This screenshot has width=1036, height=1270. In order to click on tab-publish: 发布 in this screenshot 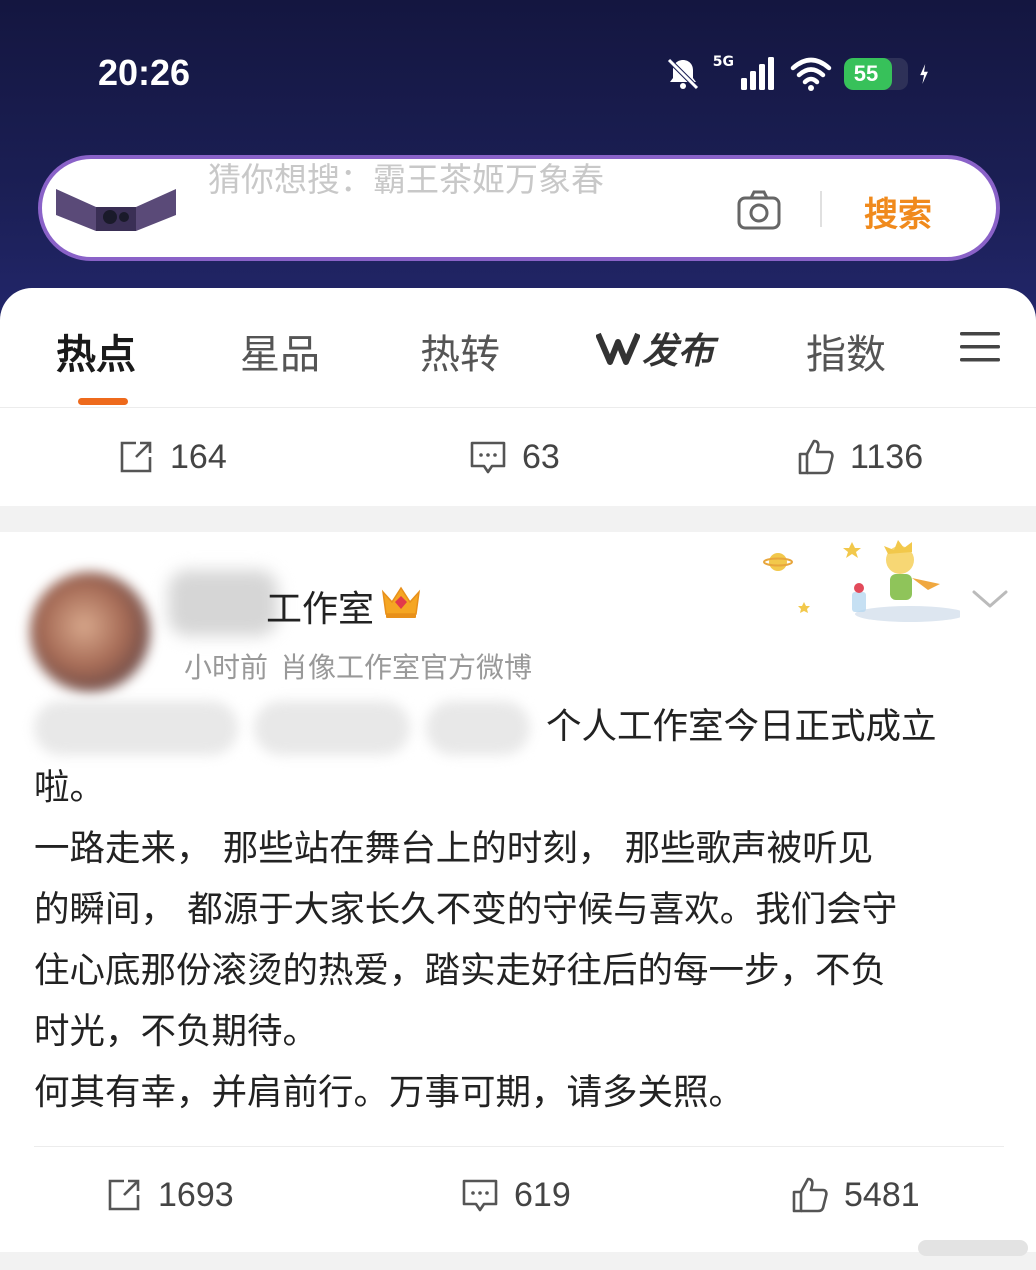, I will do `click(655, 349)`.